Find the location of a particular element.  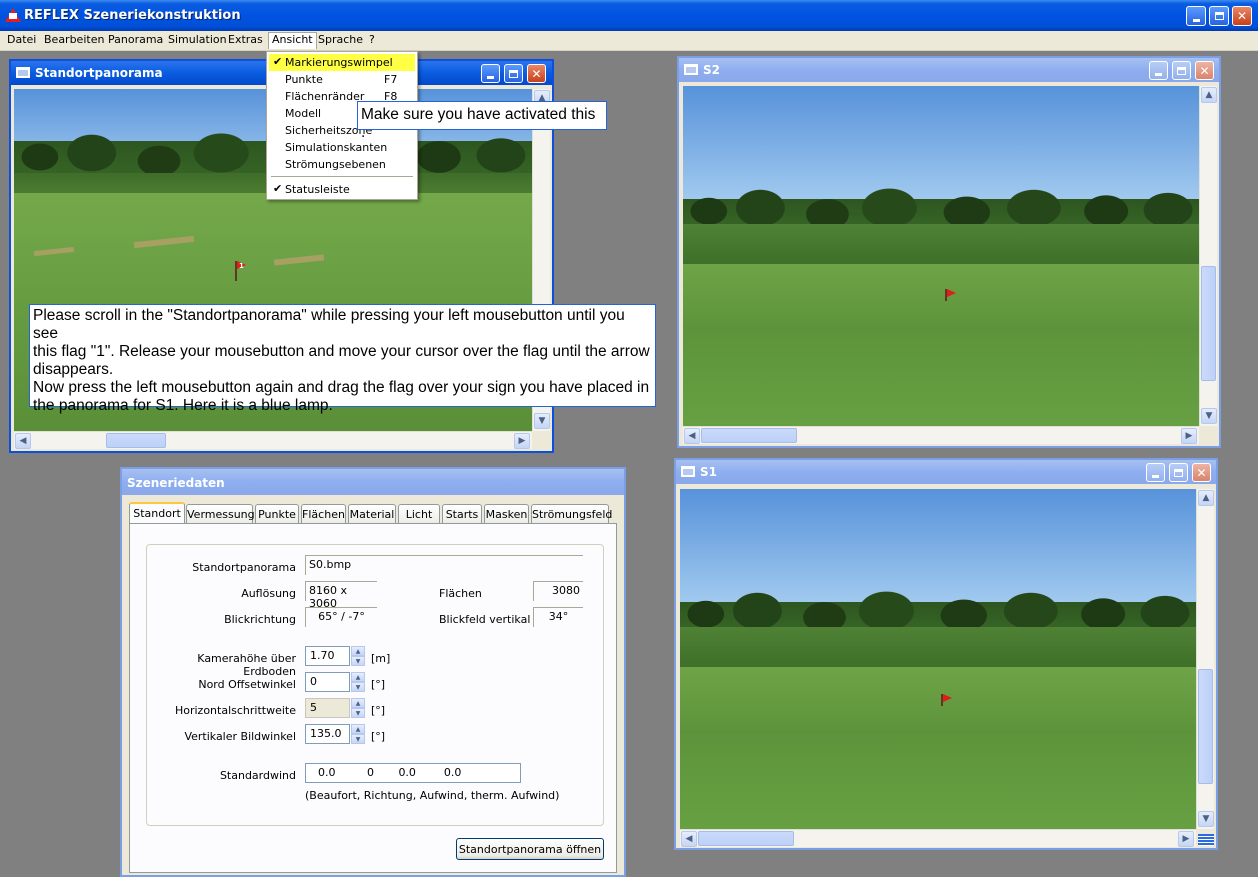

szeneriedaten-title-bar: Szeneriedaten is located at coordinates (373, 482).